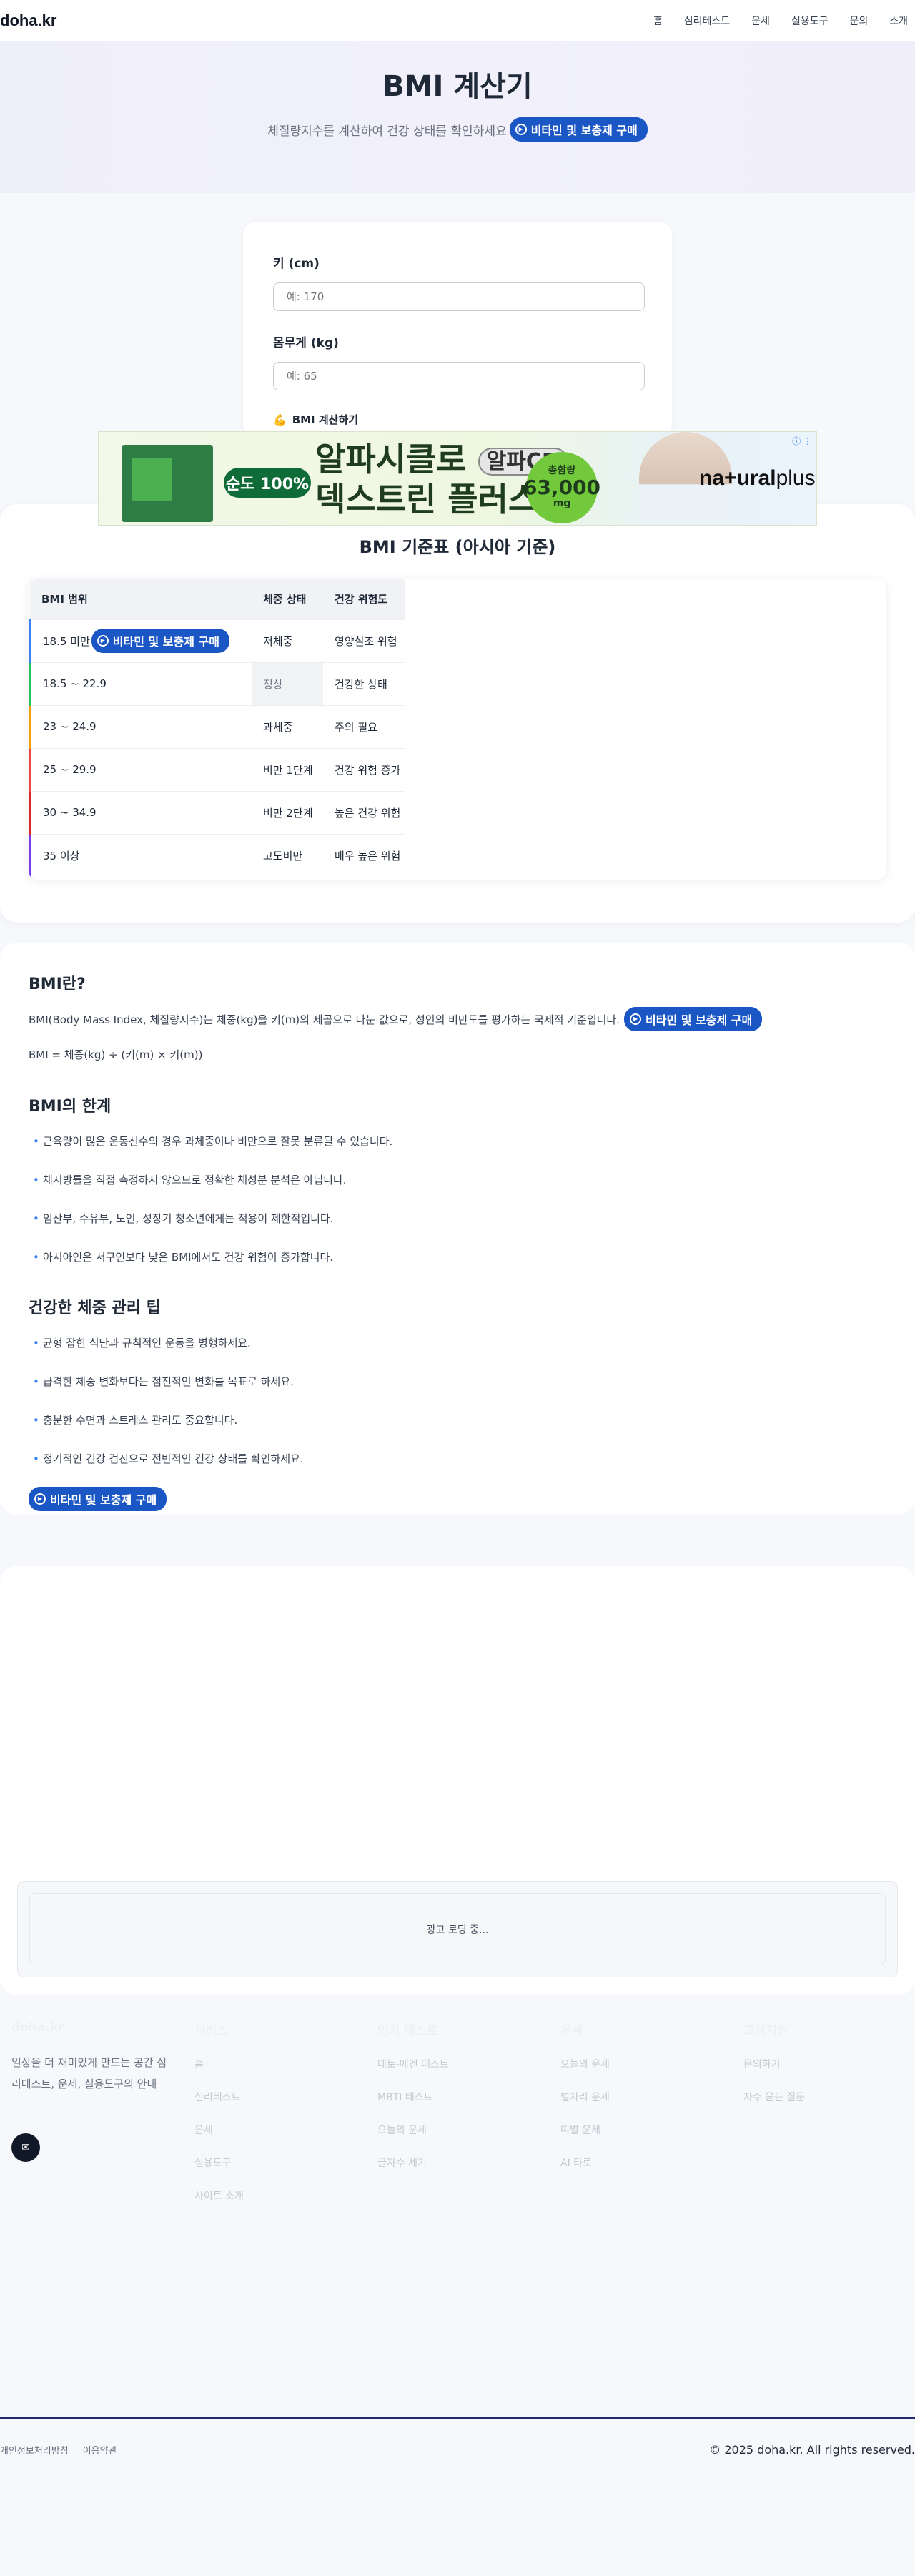  Describe the element at coordinates (757, 479) in the screenshot. I see `ad-brand-logo: na+uralplus` at that location.